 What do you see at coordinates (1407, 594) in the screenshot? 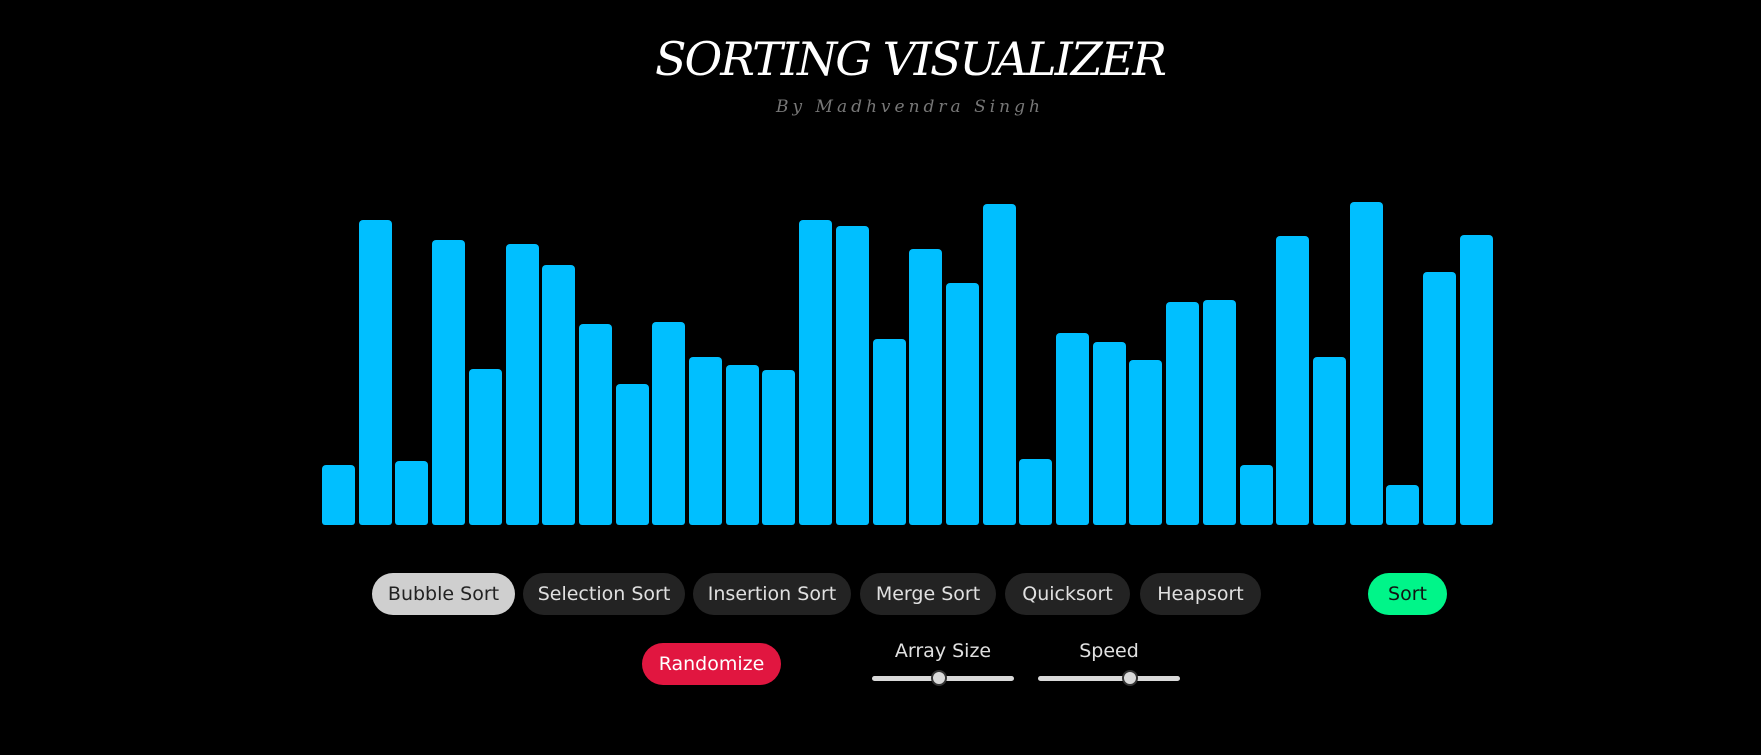
I see `sort-button: Sort` at bounding box center [1407, 594].